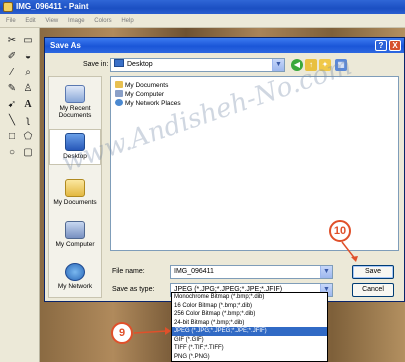 Image resolution: width=405 pixels, height=362 pixels. What do you see at coordinates (133, 289) in the screenshot?
I see `save-as-type-label: Save as type:` at bounding box center [133, 289].